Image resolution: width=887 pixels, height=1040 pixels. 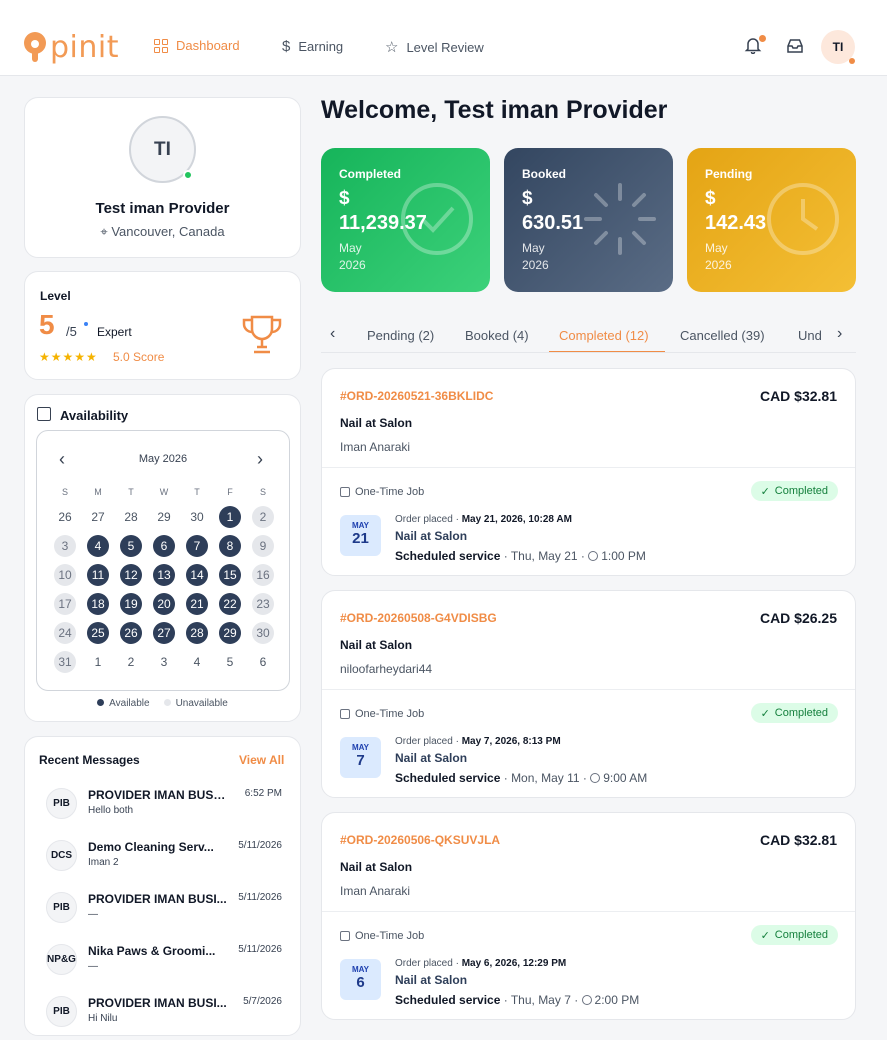 What do you see at coordinates (263, 575) in the screenshot?
I see `calendar-day: 16` at bounding box center [263, 575].